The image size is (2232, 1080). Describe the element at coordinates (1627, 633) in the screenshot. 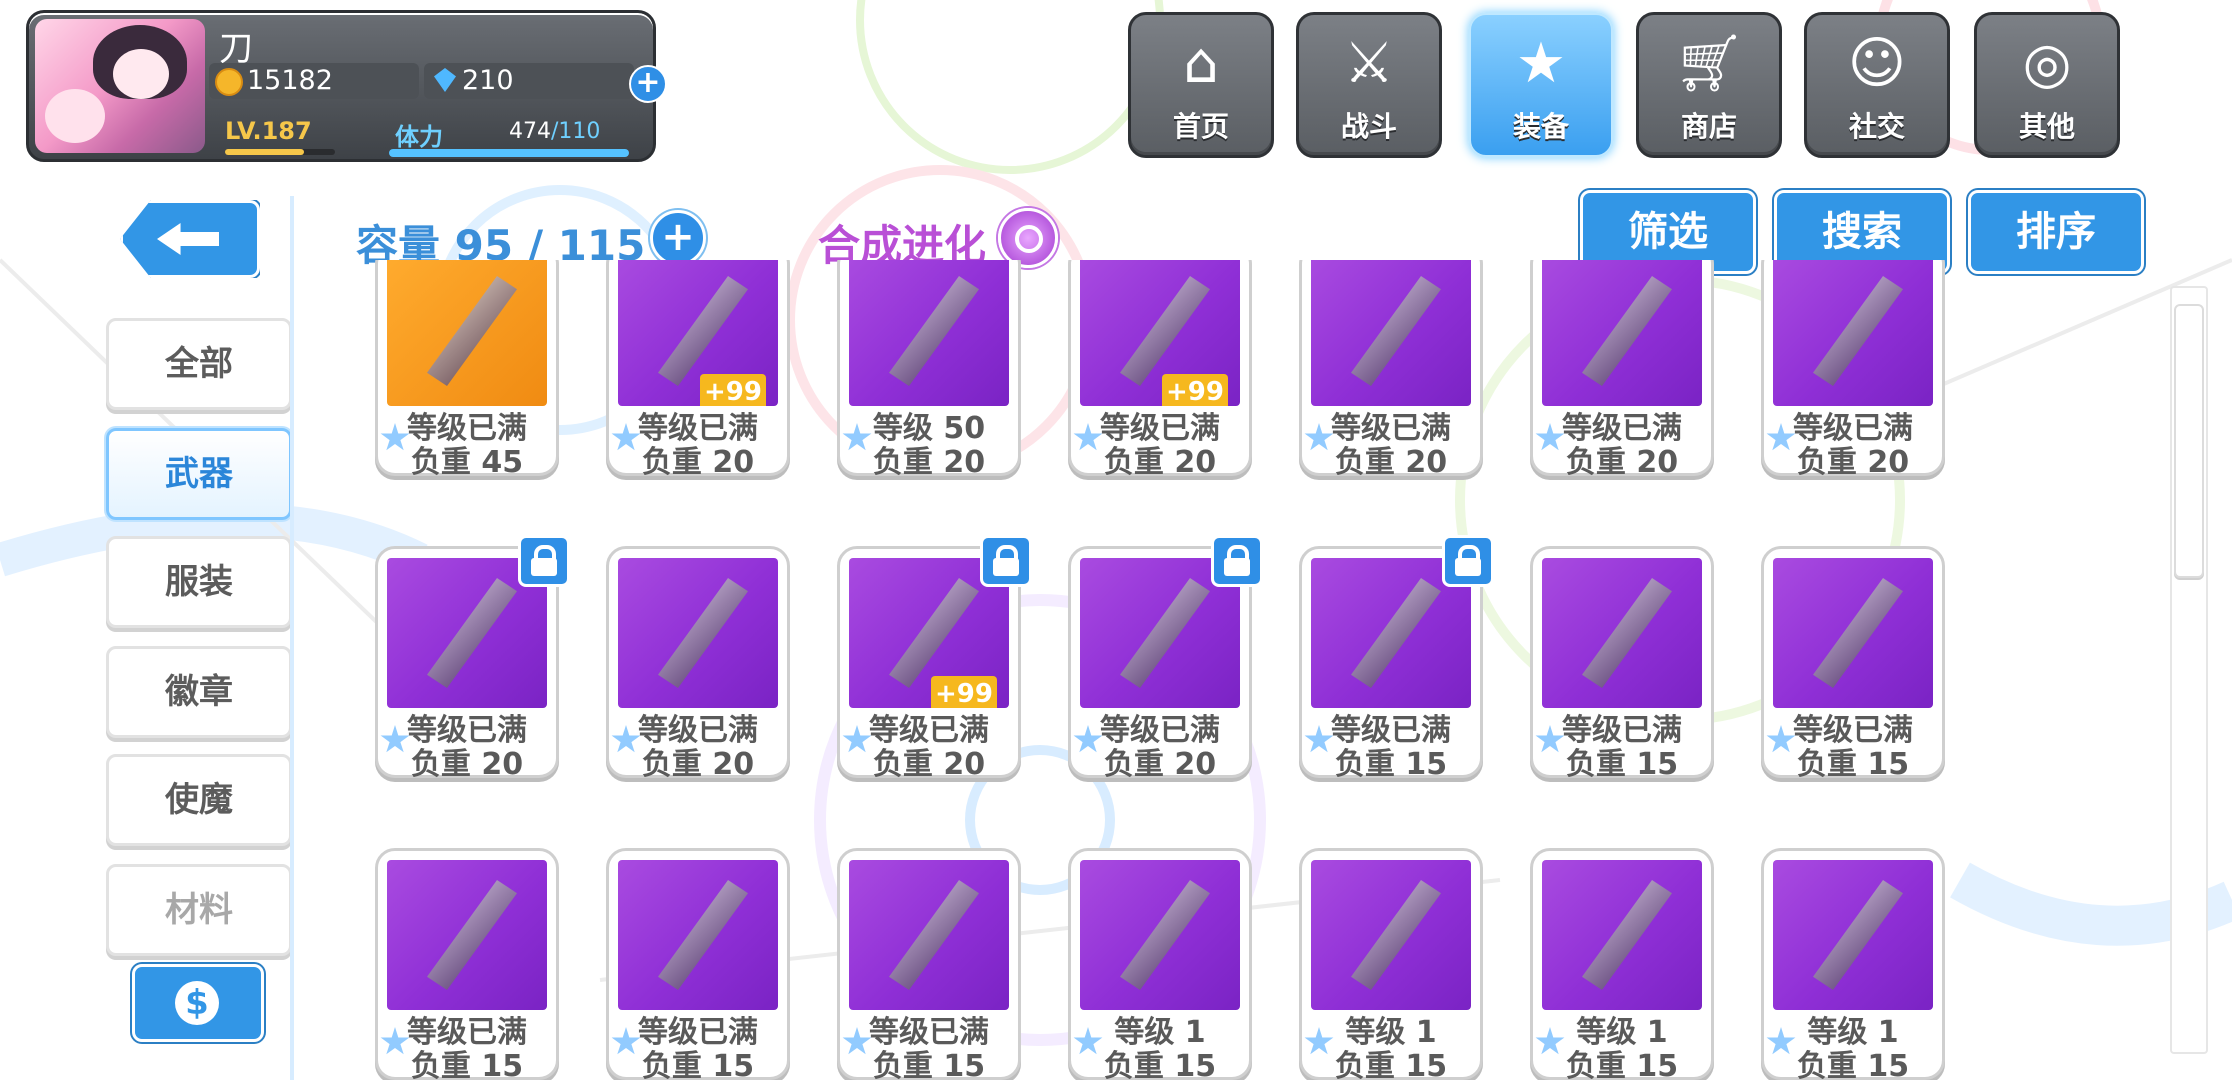

I see `dark-blade-icon` at that location.